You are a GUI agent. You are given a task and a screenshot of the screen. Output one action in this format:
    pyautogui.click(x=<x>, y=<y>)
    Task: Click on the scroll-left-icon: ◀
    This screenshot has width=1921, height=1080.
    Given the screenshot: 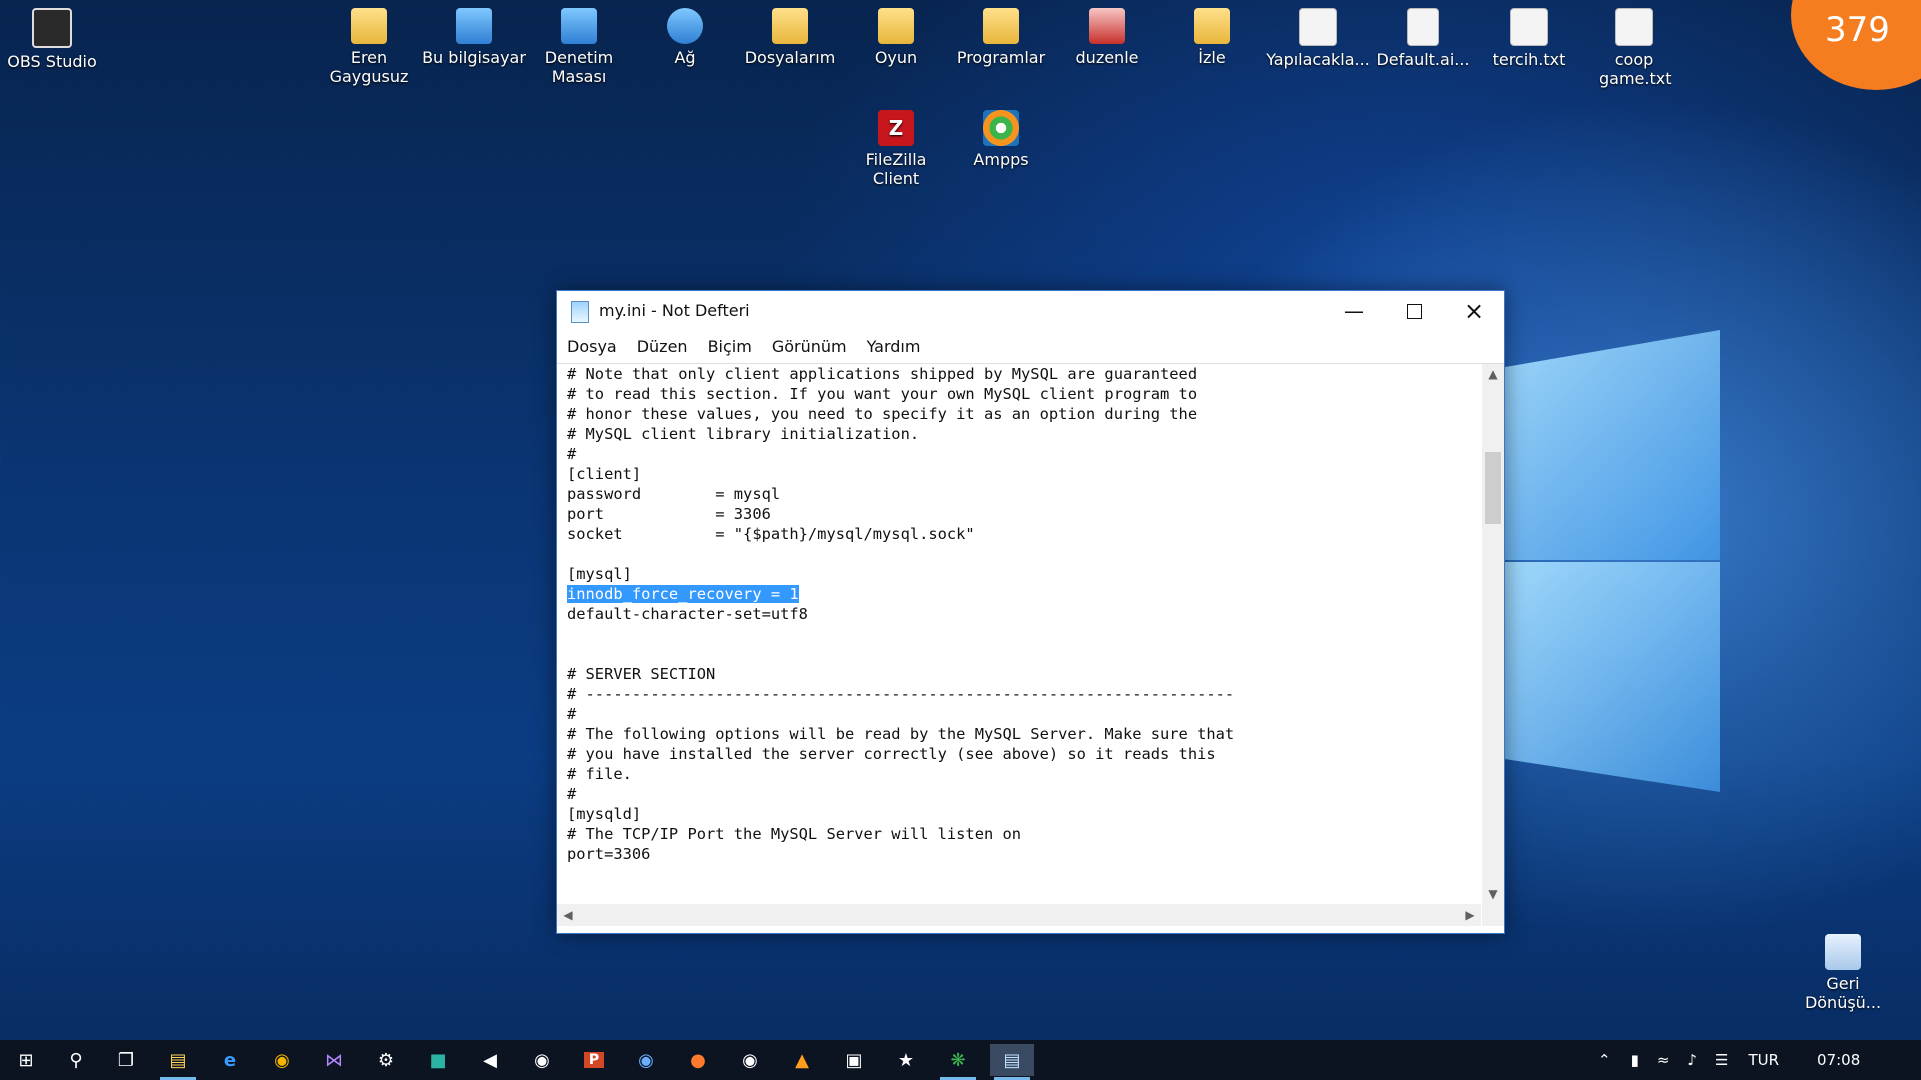 What is the action you would take?
    pyautogui.click(x=568, y=915)
    